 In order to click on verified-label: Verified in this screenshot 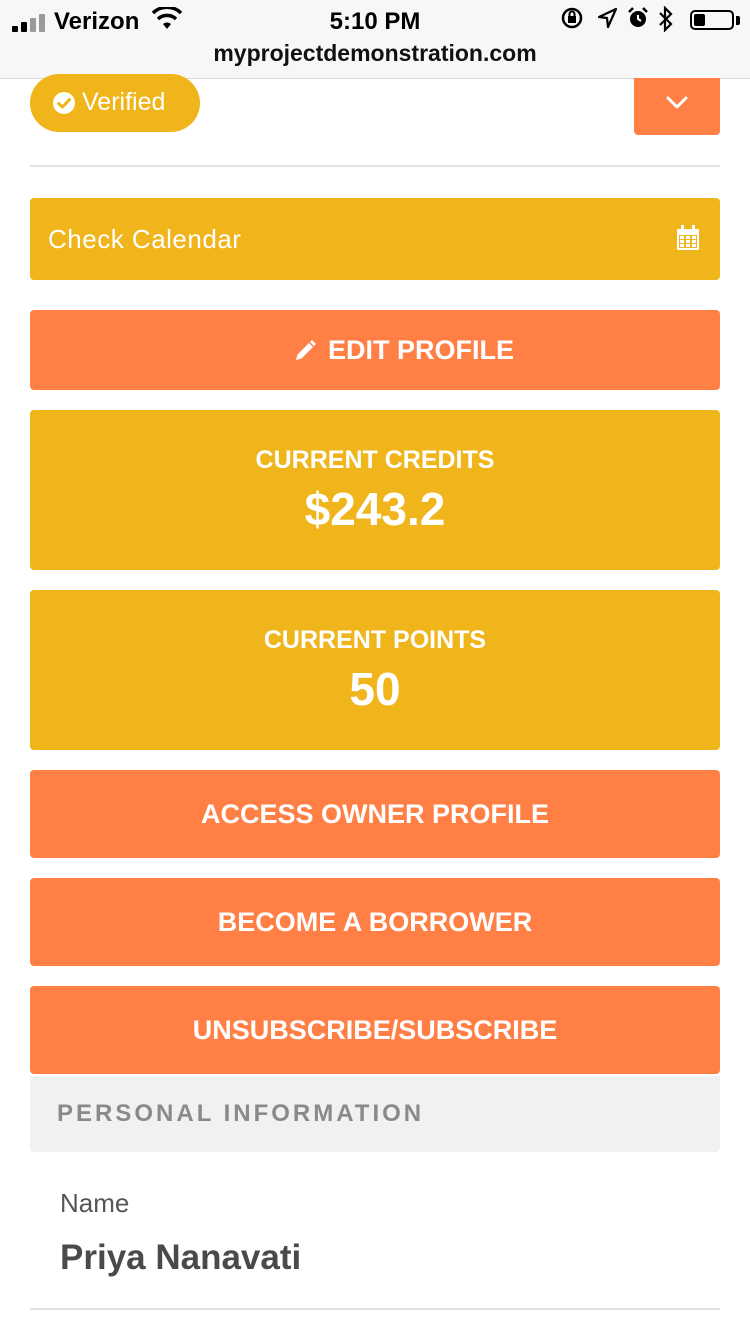, I will do `click(124, 102)`.